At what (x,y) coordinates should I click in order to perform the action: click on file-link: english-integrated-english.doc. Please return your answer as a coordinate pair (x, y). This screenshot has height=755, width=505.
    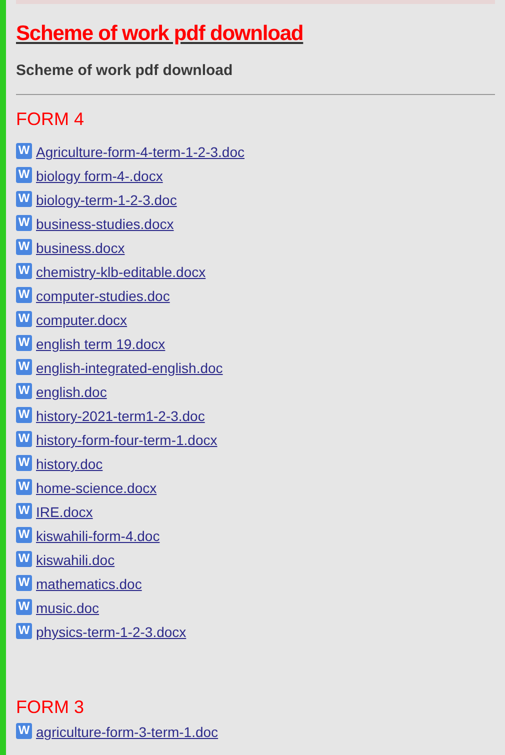
    Looking at the image, I should click on (127, 368).